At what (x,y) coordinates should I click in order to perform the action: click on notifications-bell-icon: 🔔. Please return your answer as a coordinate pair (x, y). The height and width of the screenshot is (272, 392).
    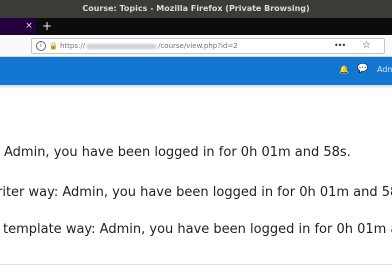
    Looking at the image, I should click on (344, 69).